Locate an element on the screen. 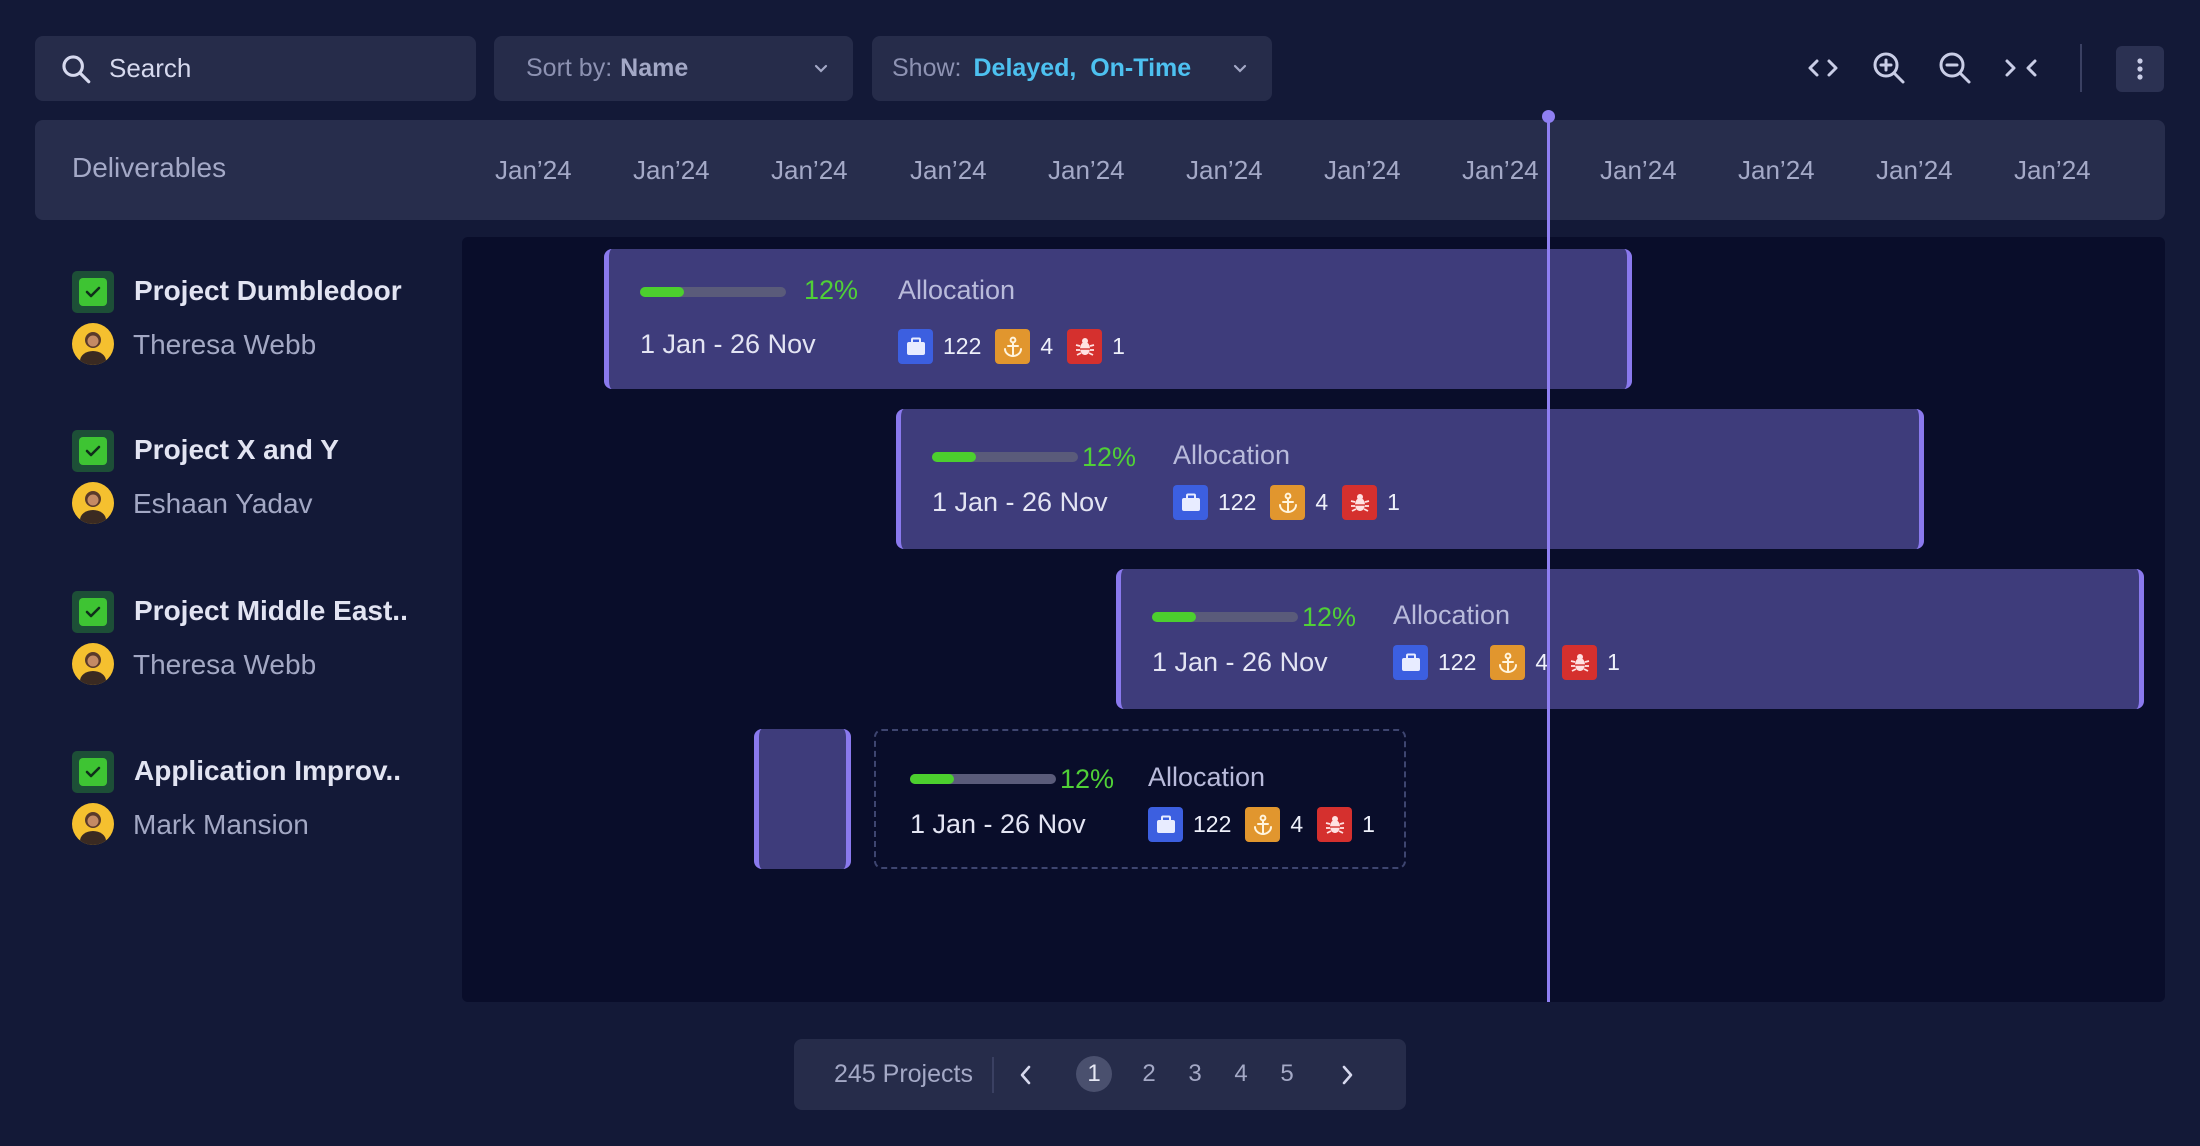 This screenshot has width=2200, height=1146. page-button-3: 3 is located at coordinates (1195, 1074).